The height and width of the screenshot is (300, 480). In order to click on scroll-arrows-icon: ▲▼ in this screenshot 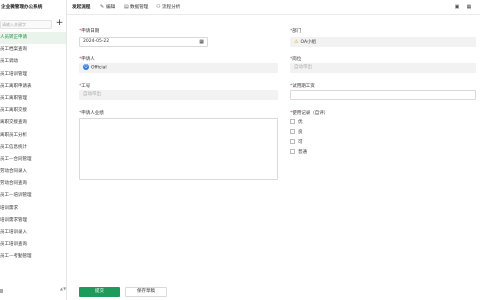, I will do `click(63, 290)`.